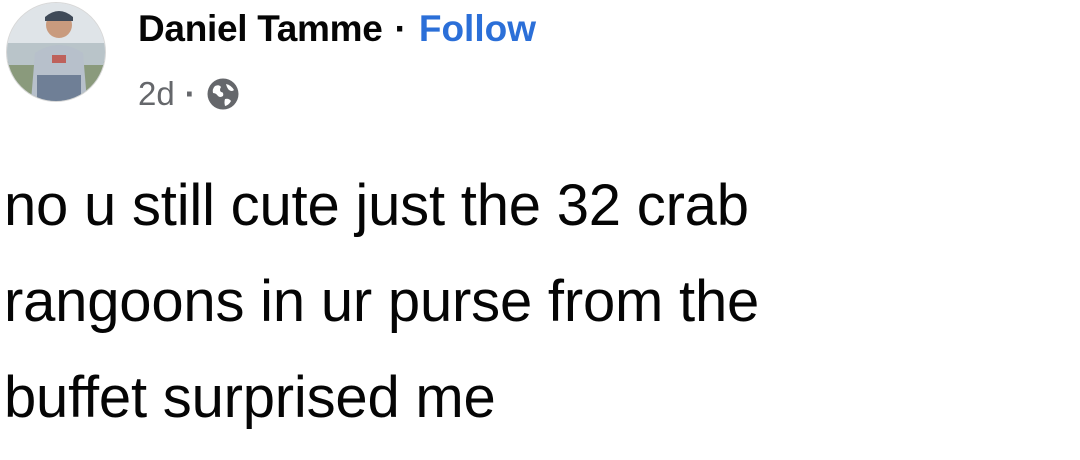  I want to click on author-name: Daniel Tamme, so click(260, 29).